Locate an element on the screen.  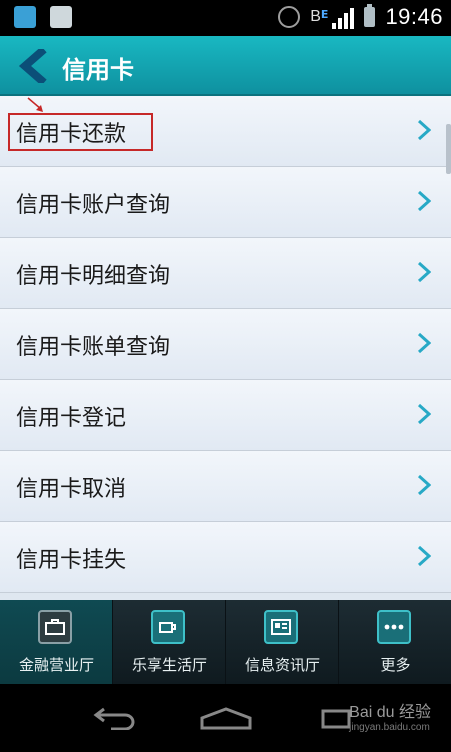
watermark-brand: Bai du 经验 is located at coordinates (390, 712).